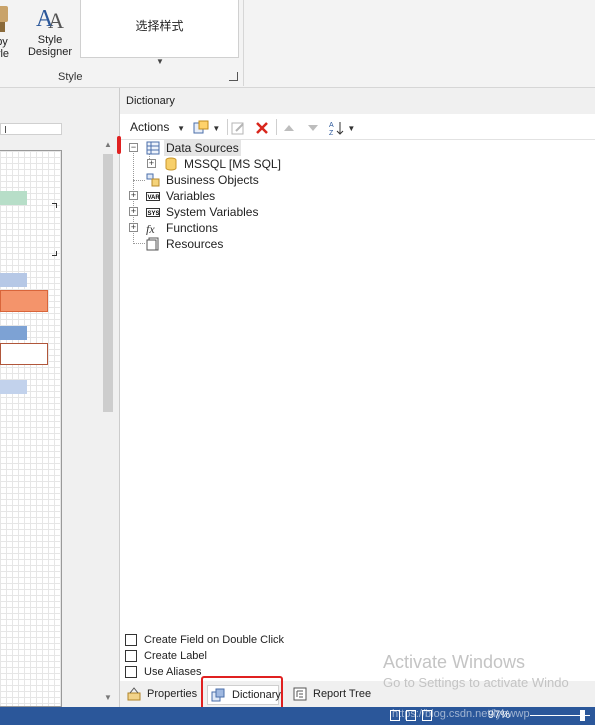  I want to click on system-variables-icon: SYS, so click(153, 212).